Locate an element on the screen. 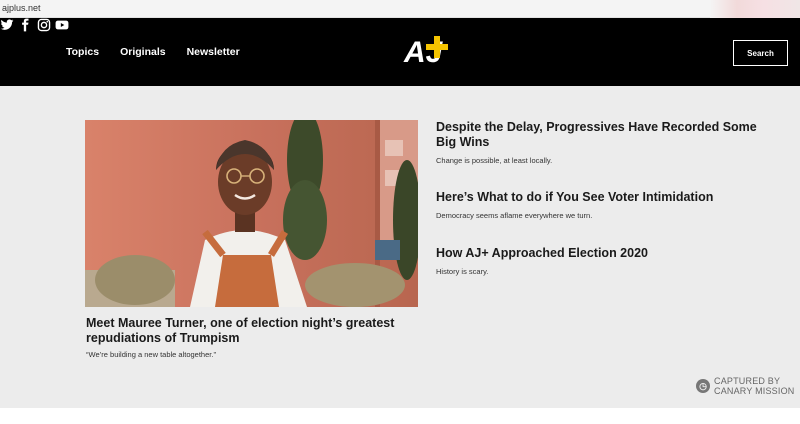 This screenshot has height=424, width=800. nav-originals: Originals is located at coordinates (143, 52).